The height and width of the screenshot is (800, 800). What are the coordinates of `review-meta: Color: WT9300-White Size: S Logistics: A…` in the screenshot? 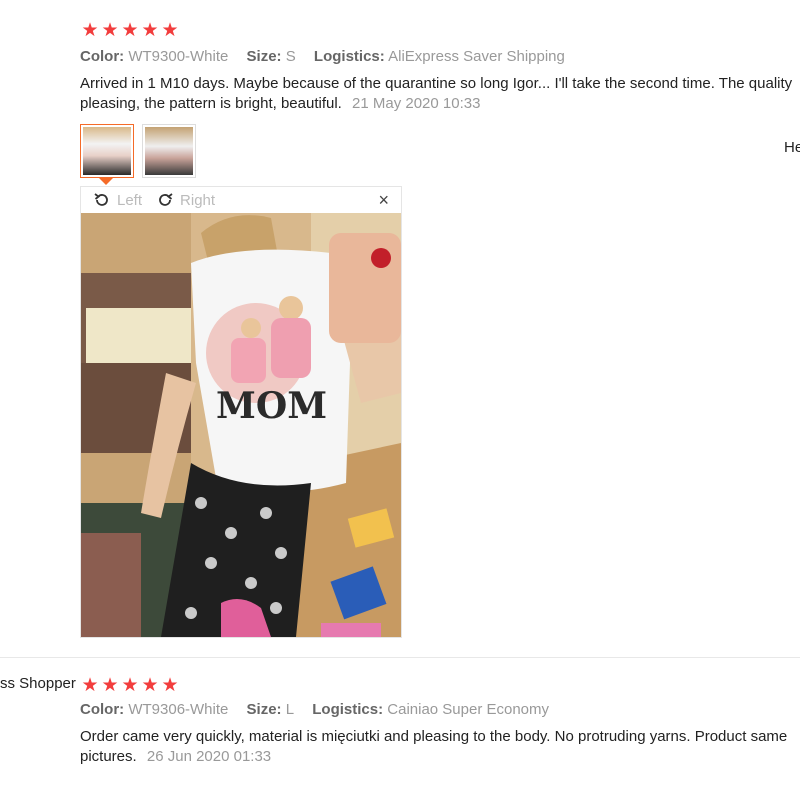 It's located at (329, 56).